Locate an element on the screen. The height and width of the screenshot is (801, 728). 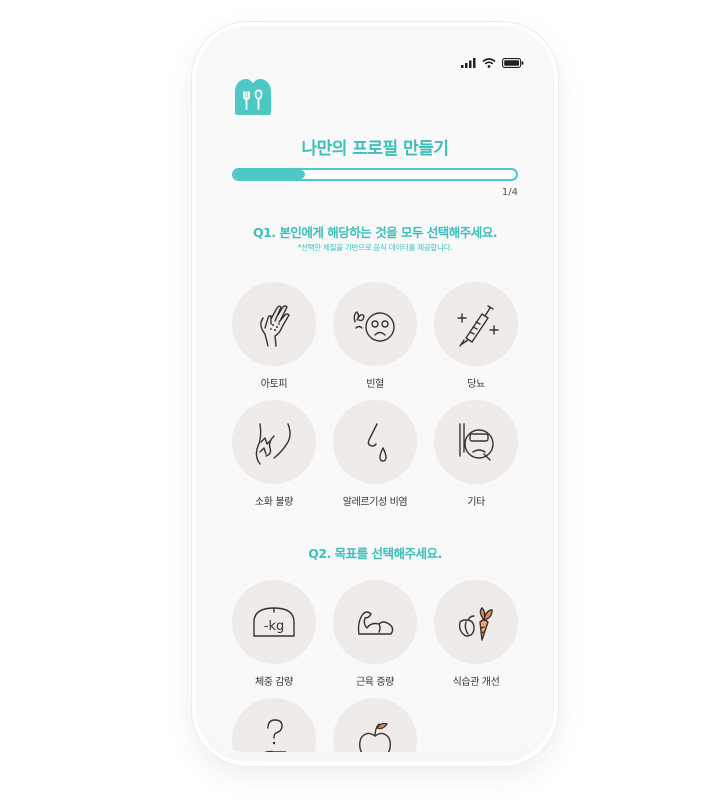
question-1-note: *선택한 체질을 기반으로 음식 데이터를 제공합니다. is located at coordinates (375, 247).